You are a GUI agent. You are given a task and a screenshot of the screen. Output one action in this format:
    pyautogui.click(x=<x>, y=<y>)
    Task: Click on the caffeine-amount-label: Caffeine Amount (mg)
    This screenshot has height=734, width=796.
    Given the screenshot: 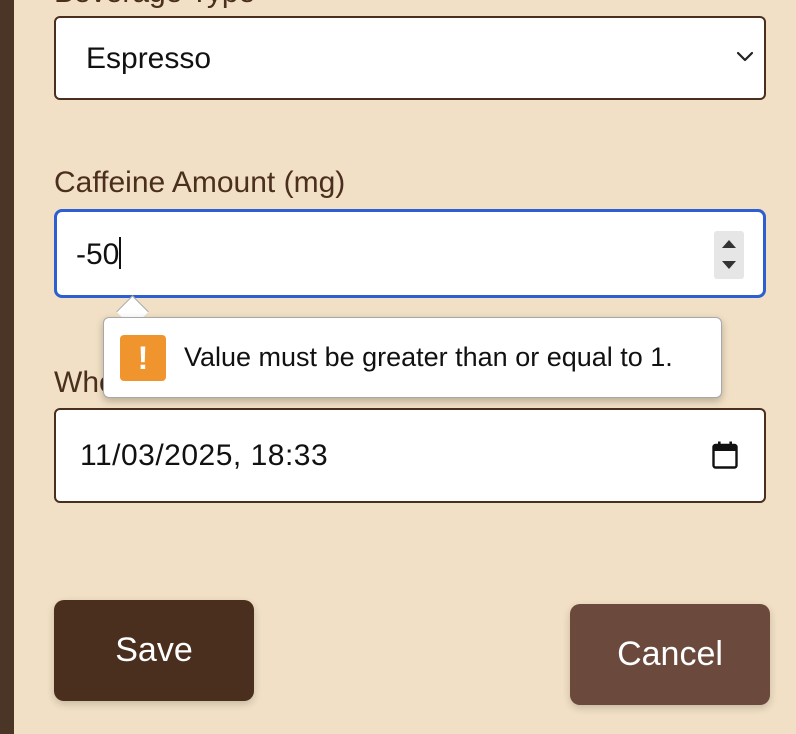 What is the action you would take?
    pyautogui.click(x=200, y=182)
    